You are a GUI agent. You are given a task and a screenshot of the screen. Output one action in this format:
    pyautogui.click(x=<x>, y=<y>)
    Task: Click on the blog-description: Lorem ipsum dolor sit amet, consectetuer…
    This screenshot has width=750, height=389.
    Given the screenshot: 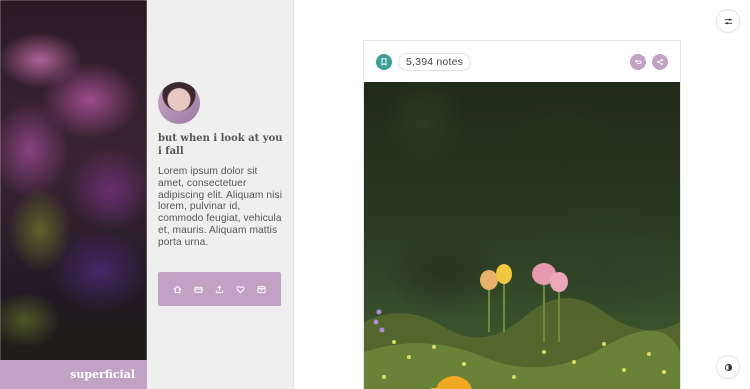 What is the action you would take?
    pyautogui.click(x=220, y=207)
    